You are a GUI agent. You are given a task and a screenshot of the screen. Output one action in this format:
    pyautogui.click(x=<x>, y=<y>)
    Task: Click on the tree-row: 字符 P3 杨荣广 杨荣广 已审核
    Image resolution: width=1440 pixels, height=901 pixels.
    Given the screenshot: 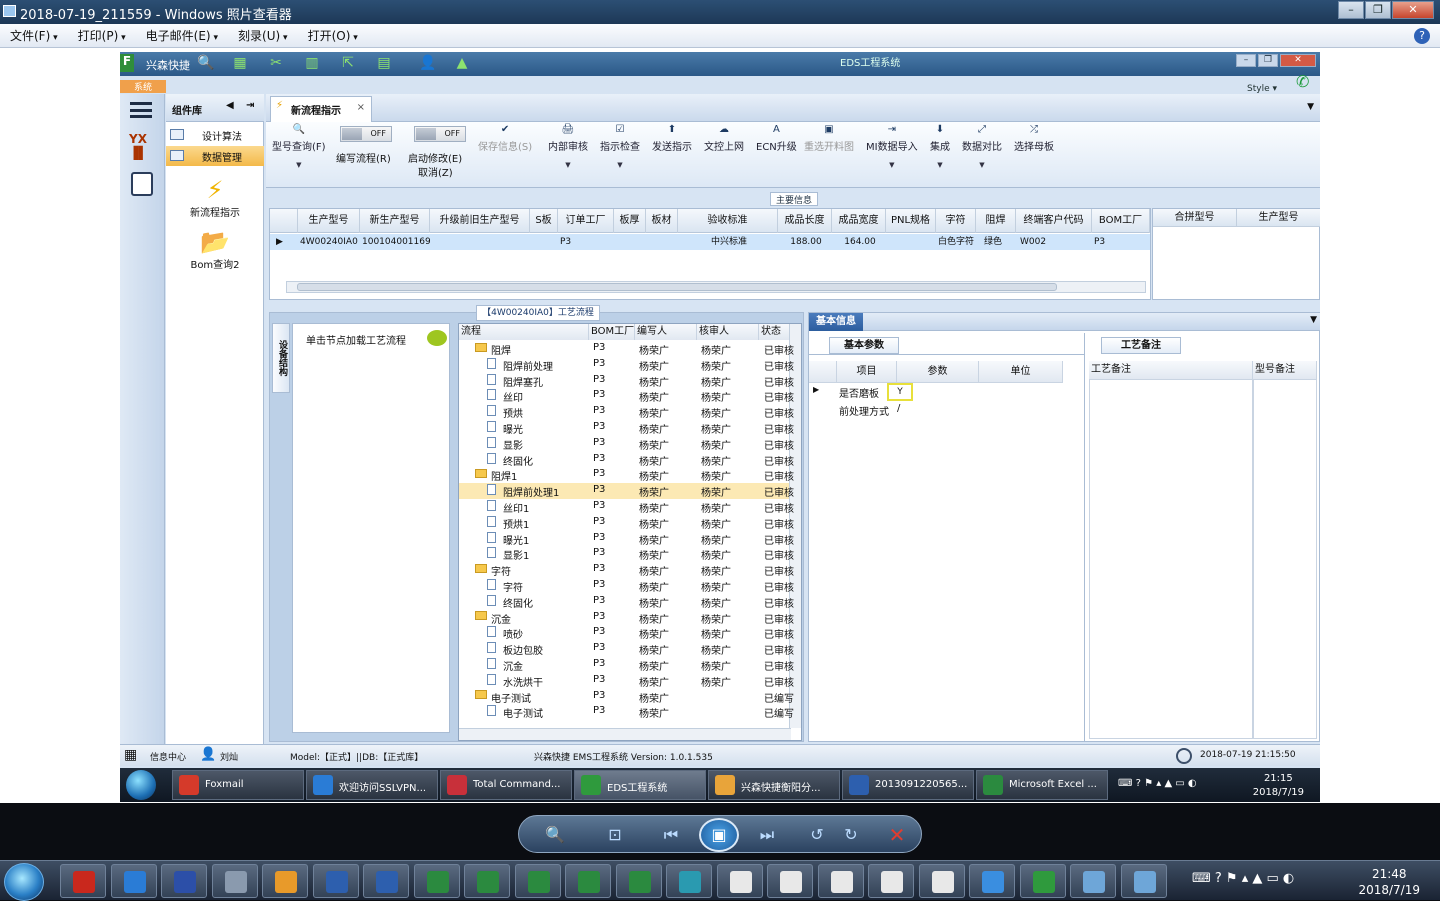 What is the action you would take?
    pyautogui.click(x=626, y=570)
    